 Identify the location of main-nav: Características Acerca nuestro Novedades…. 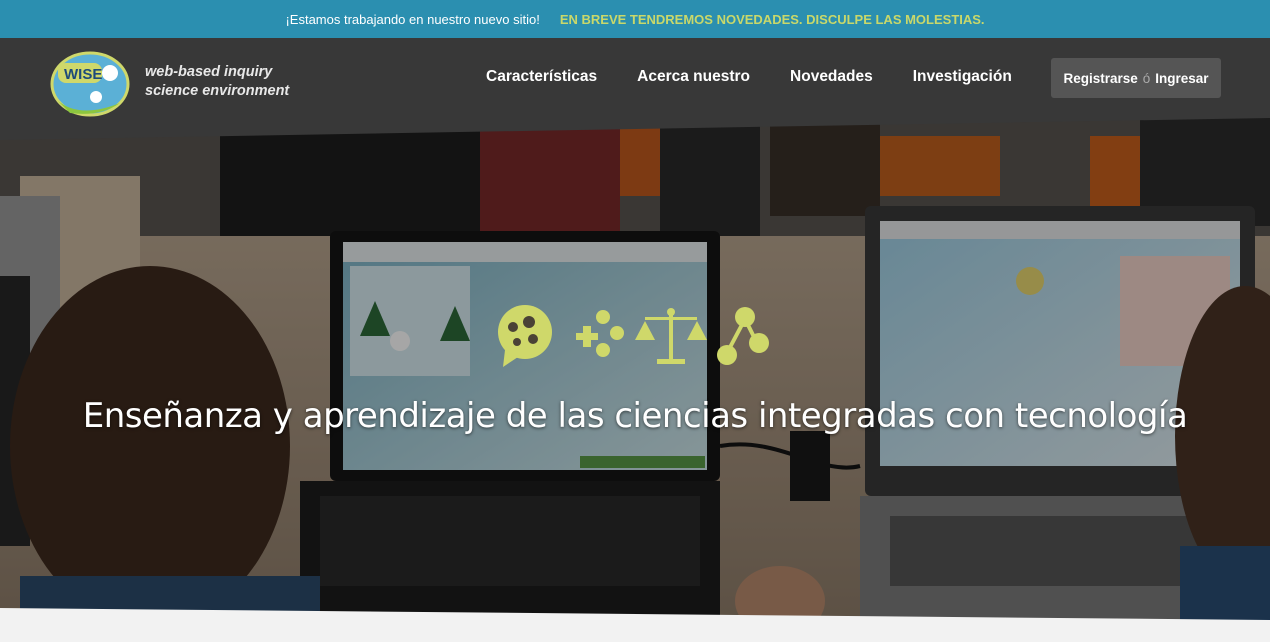
(749, 77).